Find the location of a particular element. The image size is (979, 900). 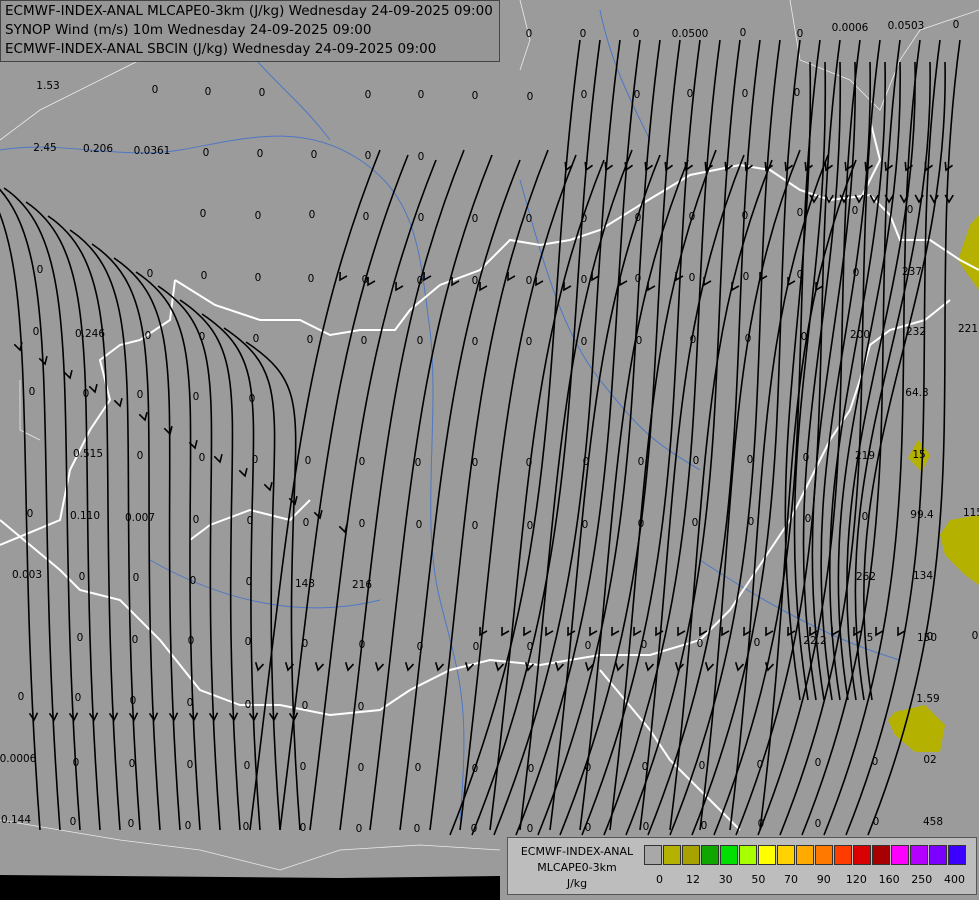

map-value-label: 64.3 is located at coordinates (916, 393).